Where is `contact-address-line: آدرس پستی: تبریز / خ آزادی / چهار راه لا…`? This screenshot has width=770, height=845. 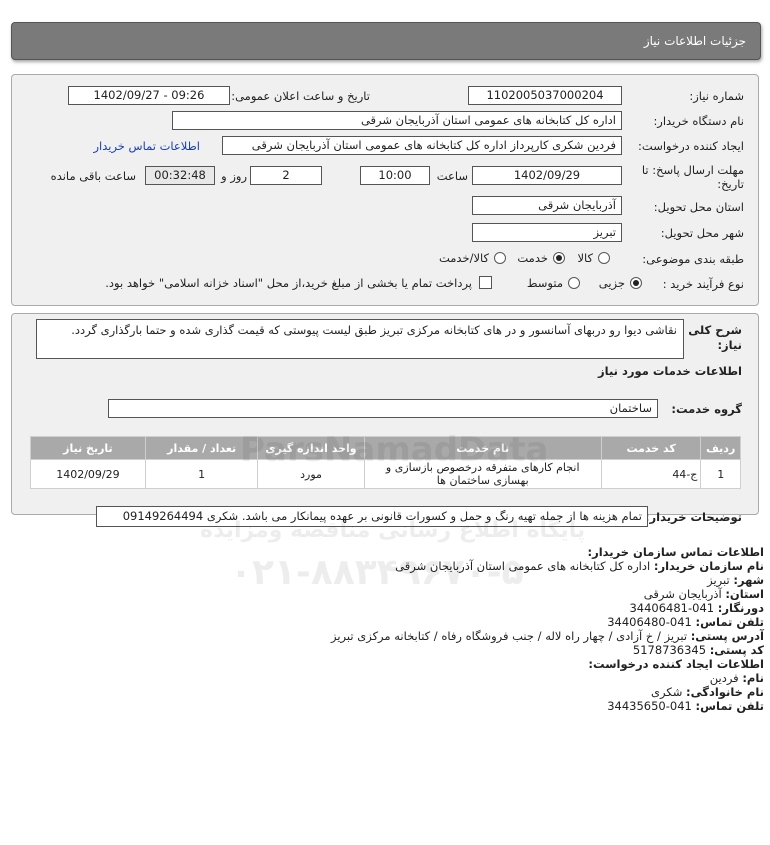
contact-address-line: آدرس پستی: تبریز / خ آزادی / چهار راه لا… is located at coordinates (547, 636).